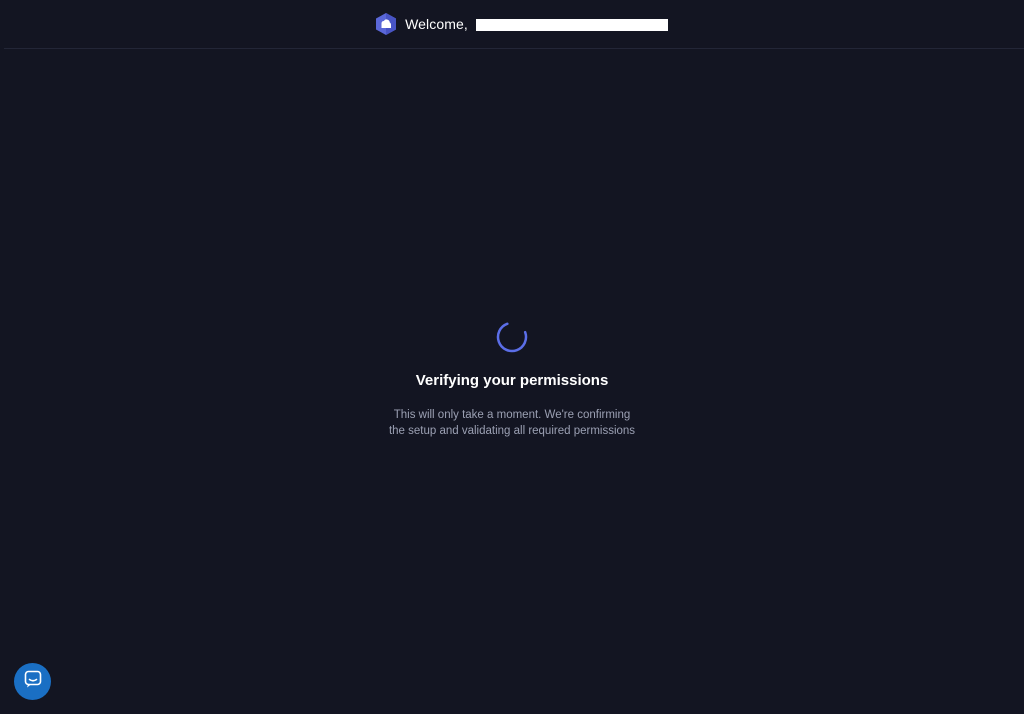 This screenshot has width=1024, height=714. Describe the element at coordinates (571, 25) in the screenshot. I see `redacted-user-name` at that location.